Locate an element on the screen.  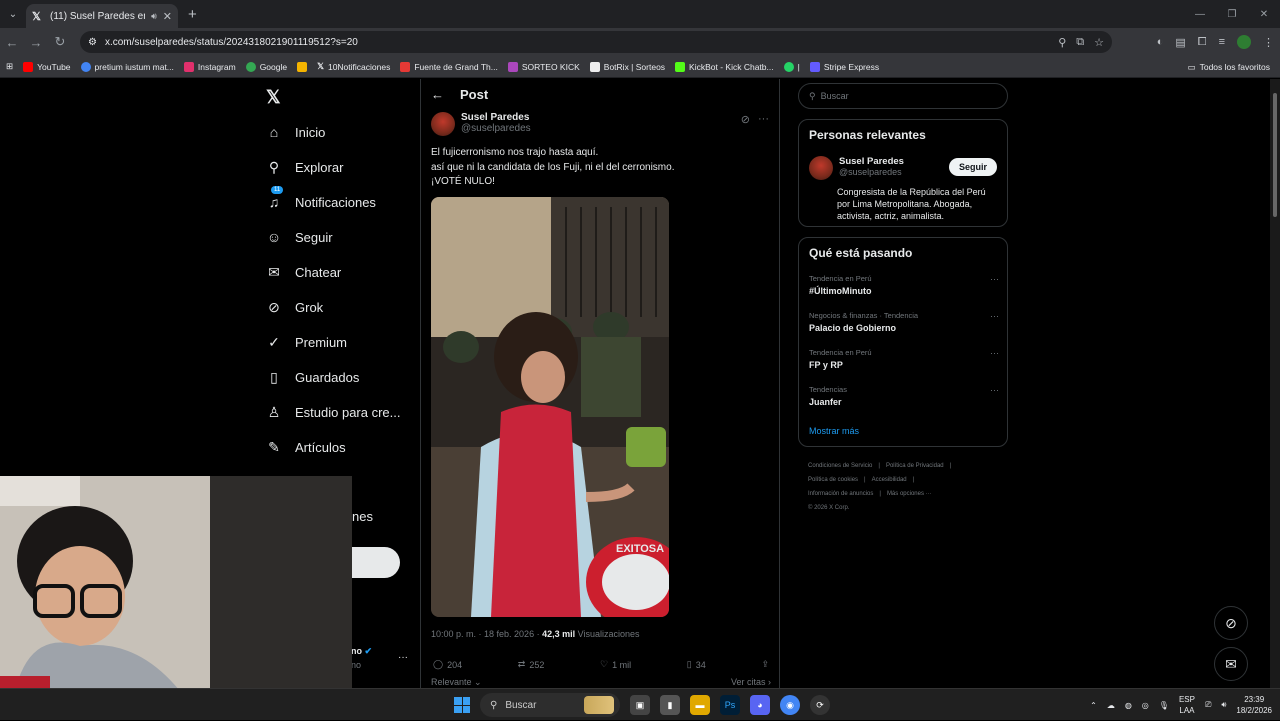
browser-tab: 𝕏 (11) Susel Paredes en X: "El 🔊︎ ✕ is located at coordinates (102, 16).